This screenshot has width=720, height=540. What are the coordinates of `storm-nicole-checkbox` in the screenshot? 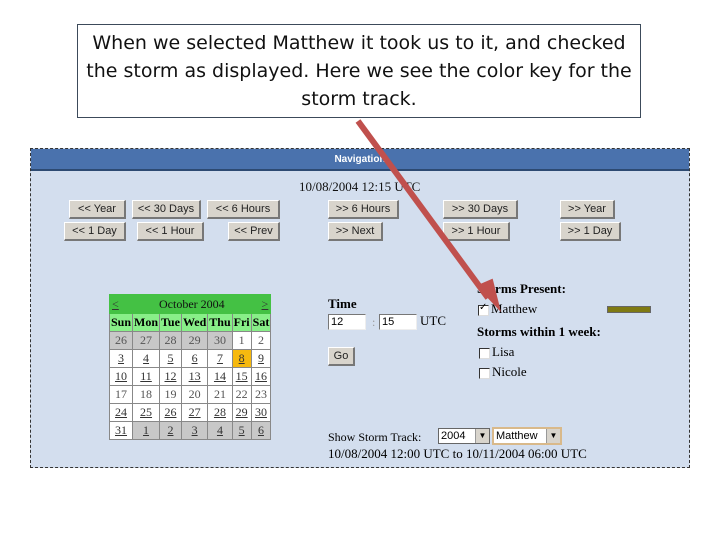 It's located at (484, 373).